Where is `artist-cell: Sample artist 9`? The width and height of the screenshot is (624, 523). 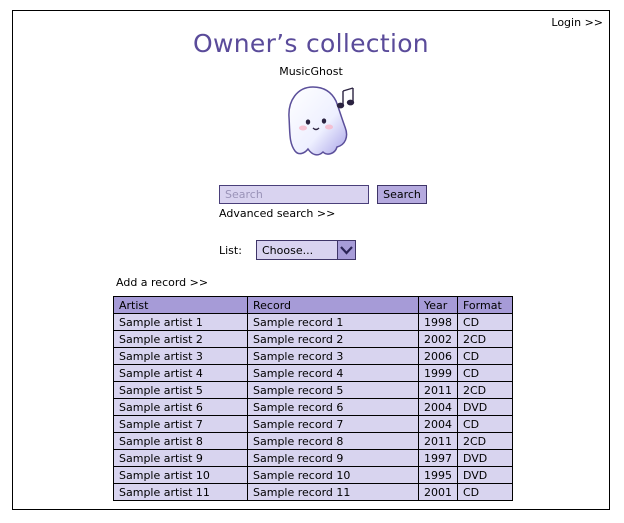 artist-cell: Sample artist 9 is located at coordinates (180, 458).